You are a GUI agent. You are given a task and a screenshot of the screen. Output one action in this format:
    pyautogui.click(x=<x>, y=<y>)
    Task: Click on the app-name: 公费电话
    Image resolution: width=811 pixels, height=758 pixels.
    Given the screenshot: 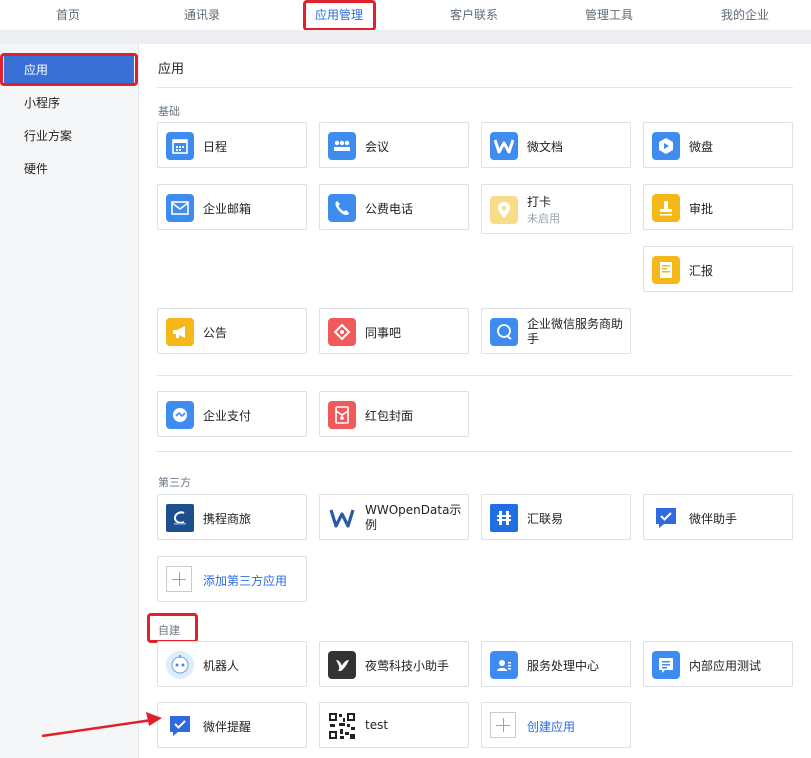 What is the action you would take?
    pyautogui.click(x=389, y=209)
    